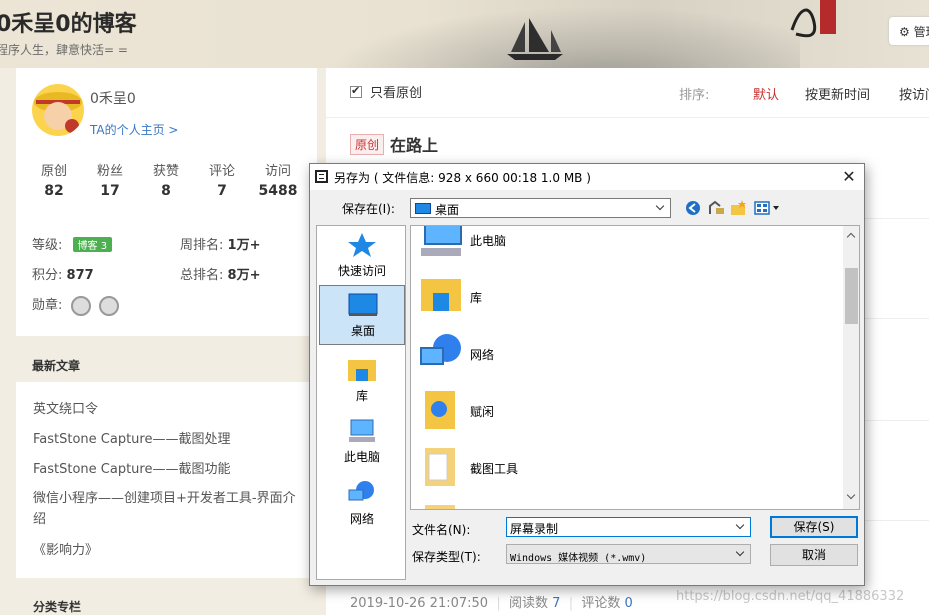  I want to click on latest-articles-heading: 最新文章, so click(56, 366).